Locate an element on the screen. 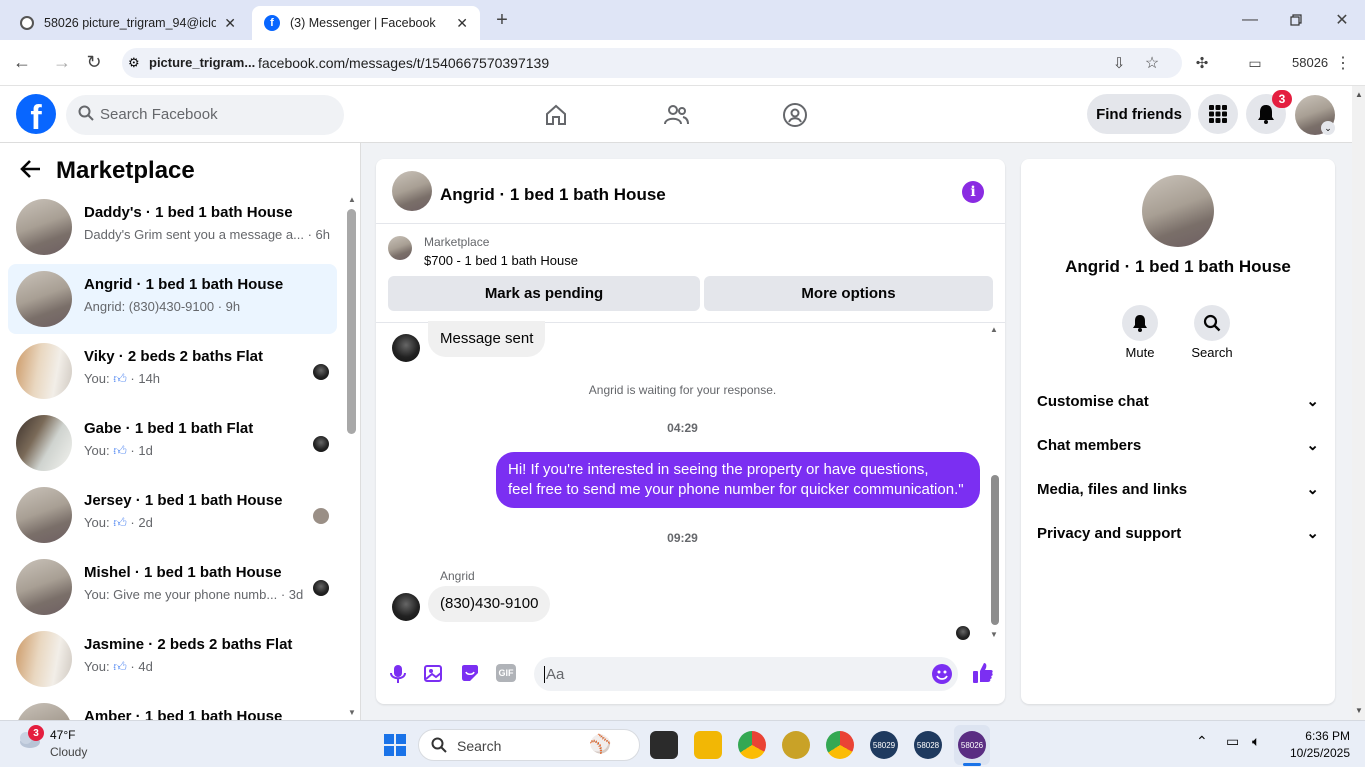 This screenshot has width=1365, height=767. windows-start-icon is located at coordinates (395, 745).